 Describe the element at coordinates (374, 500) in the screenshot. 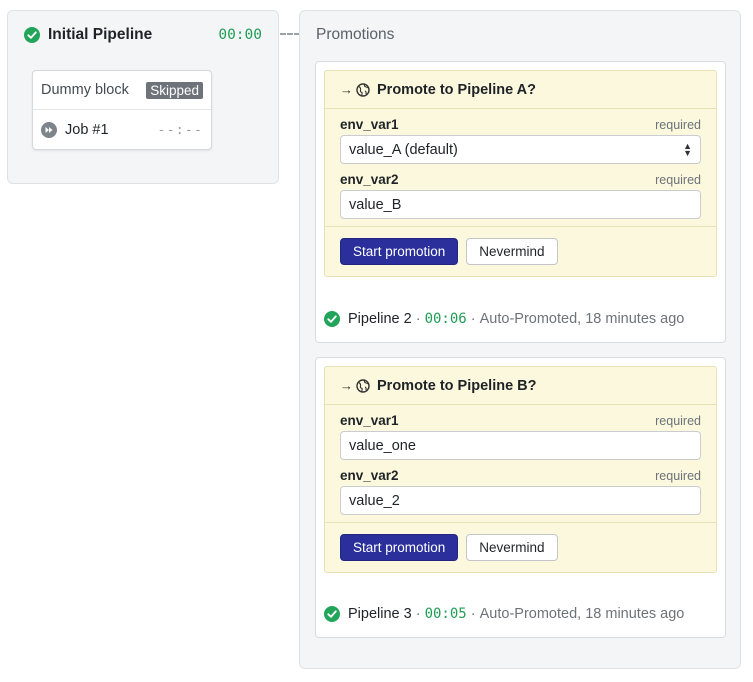

I see `input-value: value_2` at that location.